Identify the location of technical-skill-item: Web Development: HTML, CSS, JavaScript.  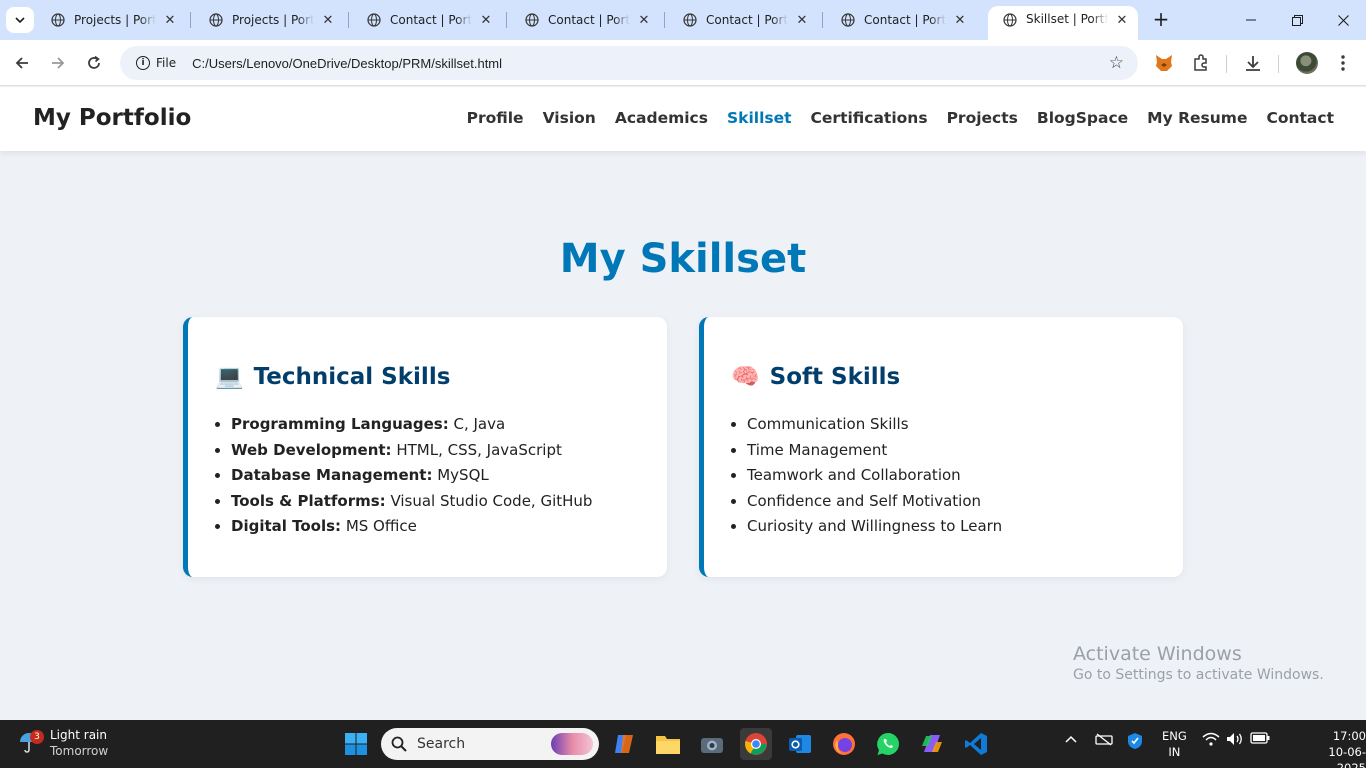
(411, 451).